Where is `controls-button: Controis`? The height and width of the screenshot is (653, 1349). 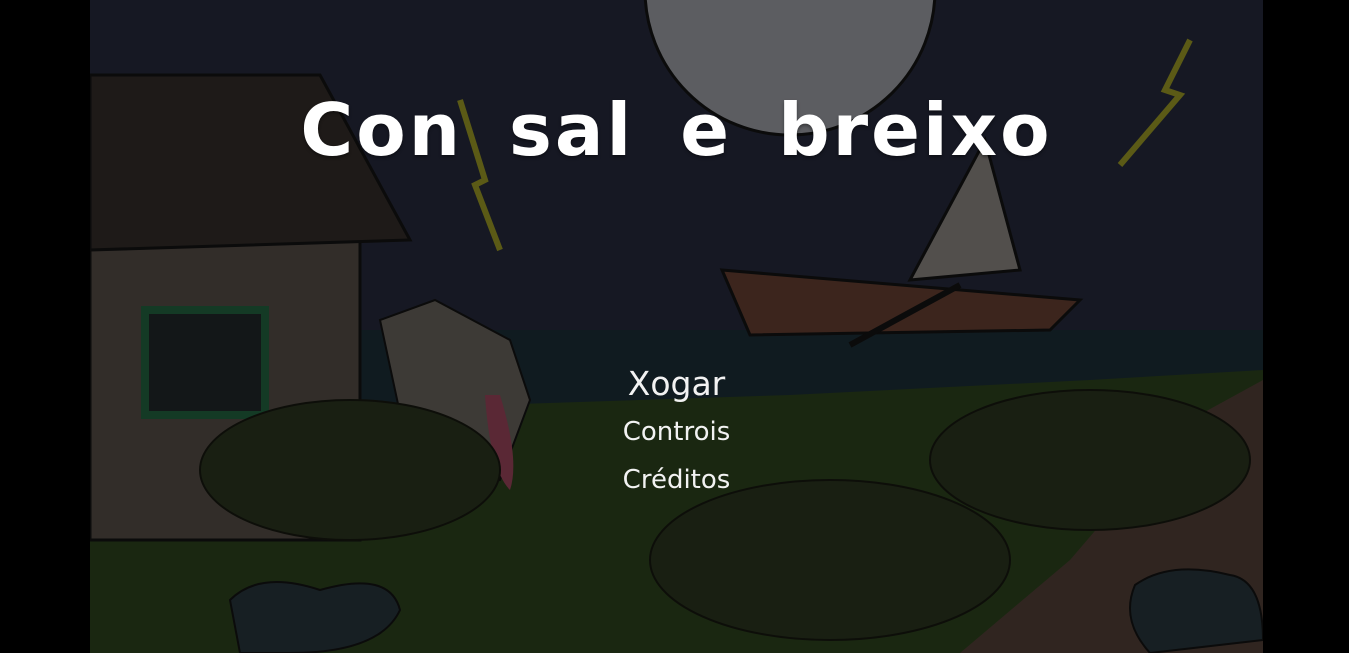 controls-button: Controis is located at coordinates (677, 432).